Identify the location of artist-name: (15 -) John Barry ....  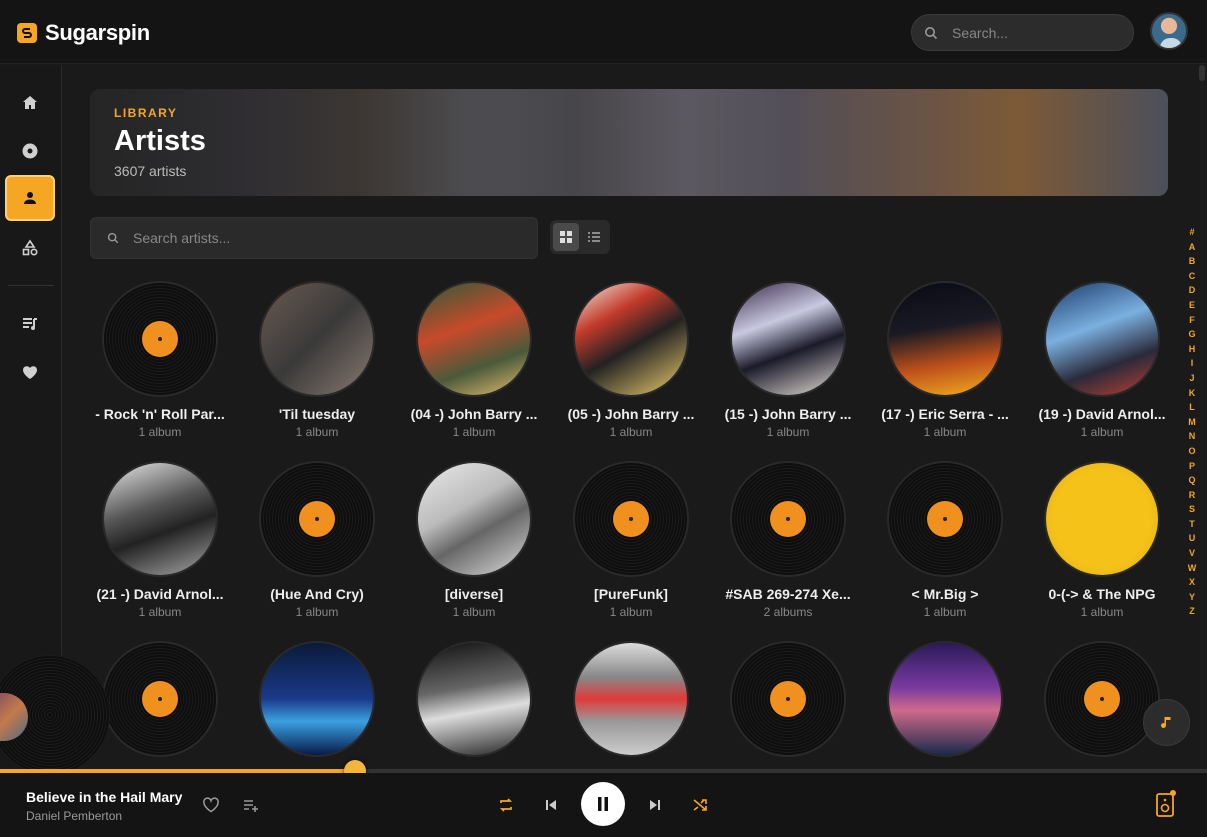
(788, 414).